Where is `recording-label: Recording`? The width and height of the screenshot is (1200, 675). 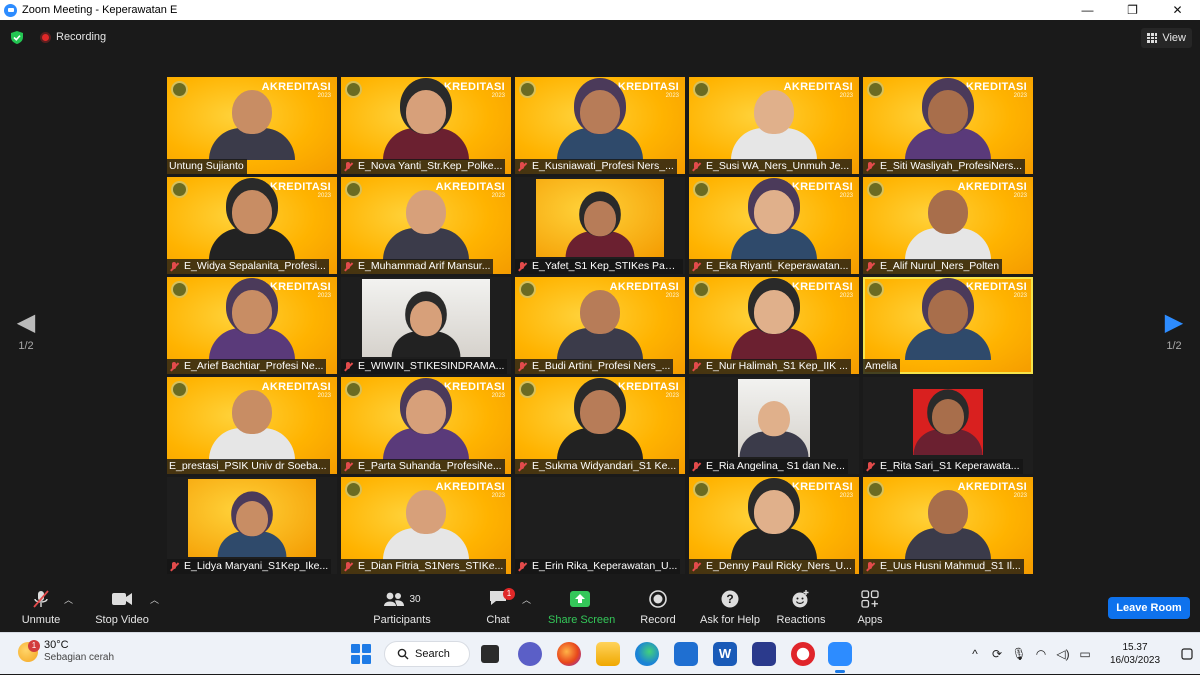
recording-label: Recording is located at coordinates (81, 37).